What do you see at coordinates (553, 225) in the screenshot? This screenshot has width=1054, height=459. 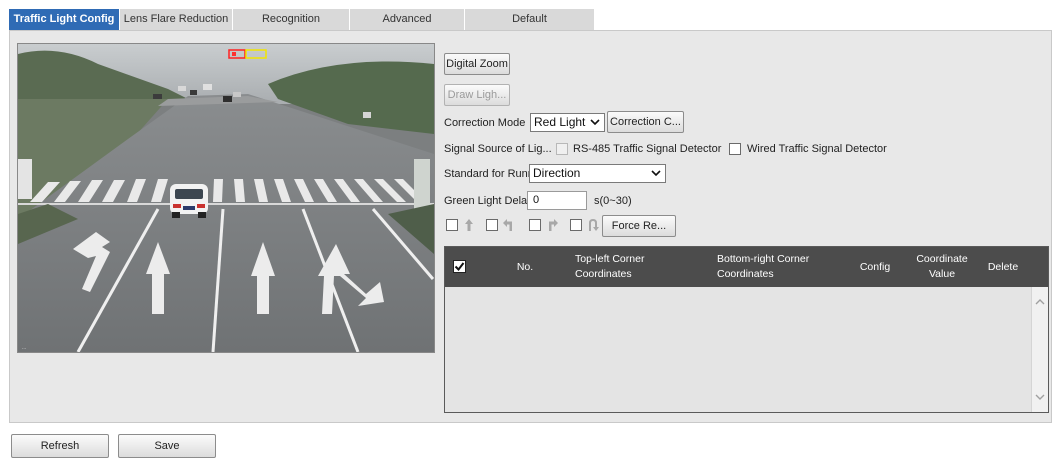 I see `arrow-right-icon` at bounding box center [553, 225].